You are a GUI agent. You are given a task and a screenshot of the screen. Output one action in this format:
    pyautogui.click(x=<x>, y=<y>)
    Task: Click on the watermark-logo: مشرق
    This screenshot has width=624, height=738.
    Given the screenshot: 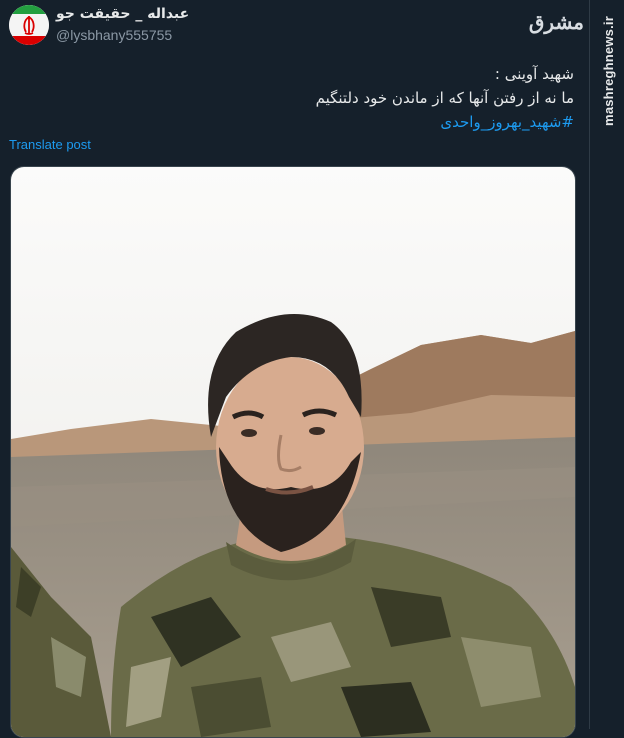 What is the action you would take?
    pyautogui.click(x=556, y=22)
    